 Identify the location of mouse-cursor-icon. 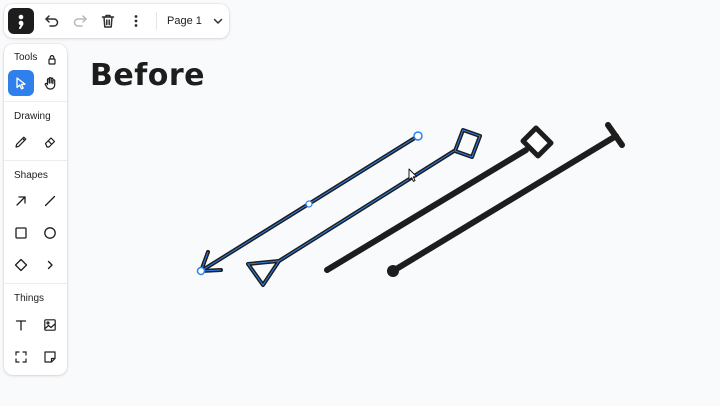
(413, 175).